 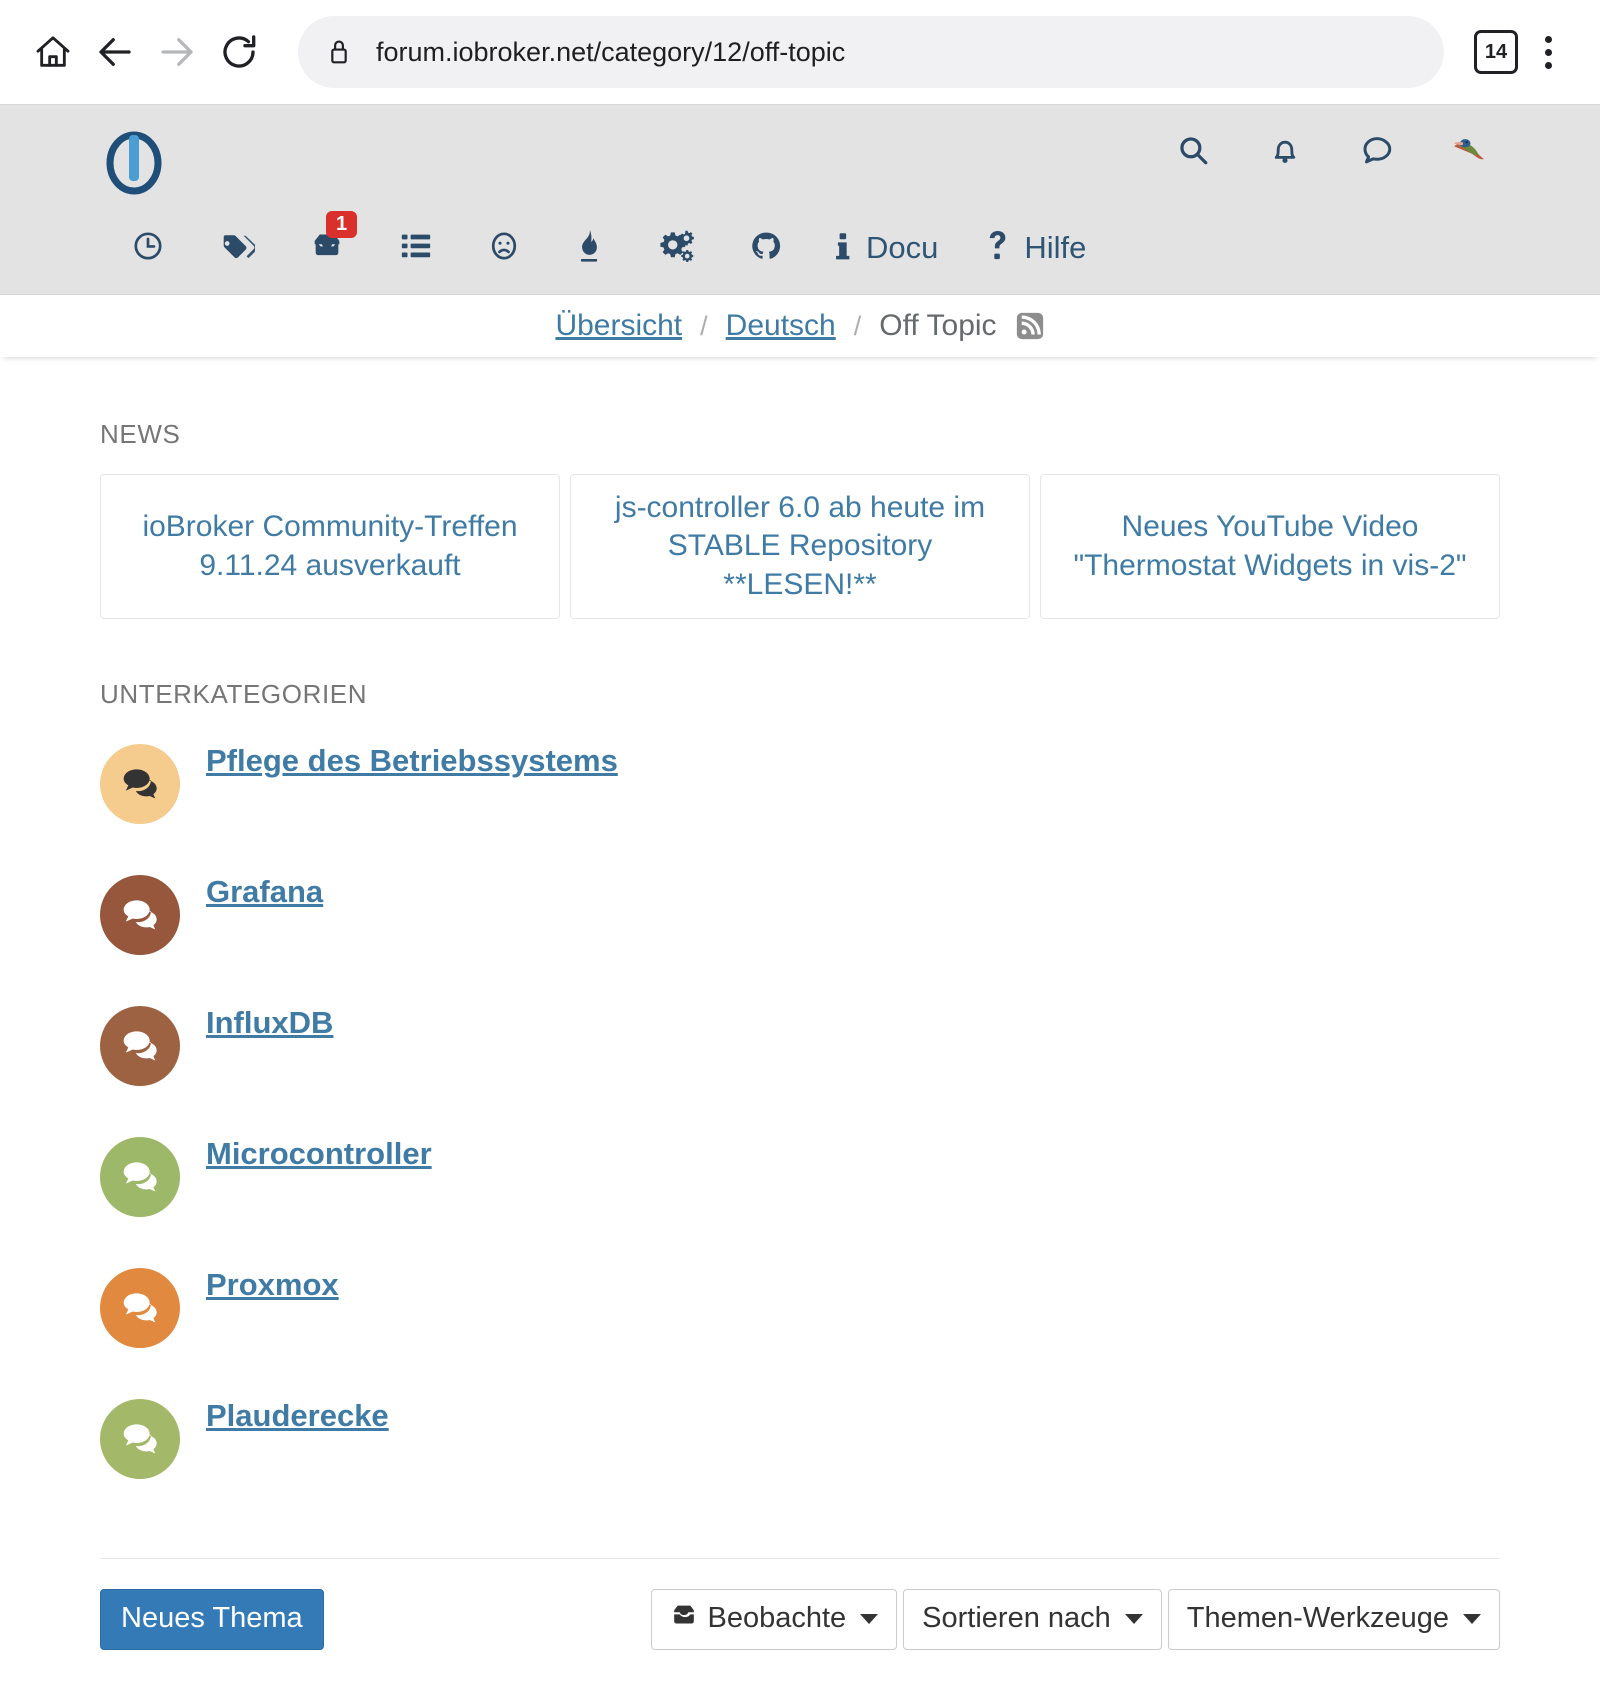 What do you see at coordinates (800, 930) in the screenshot?
I see `list-item: Grafana` at bounding box center [800, 930].